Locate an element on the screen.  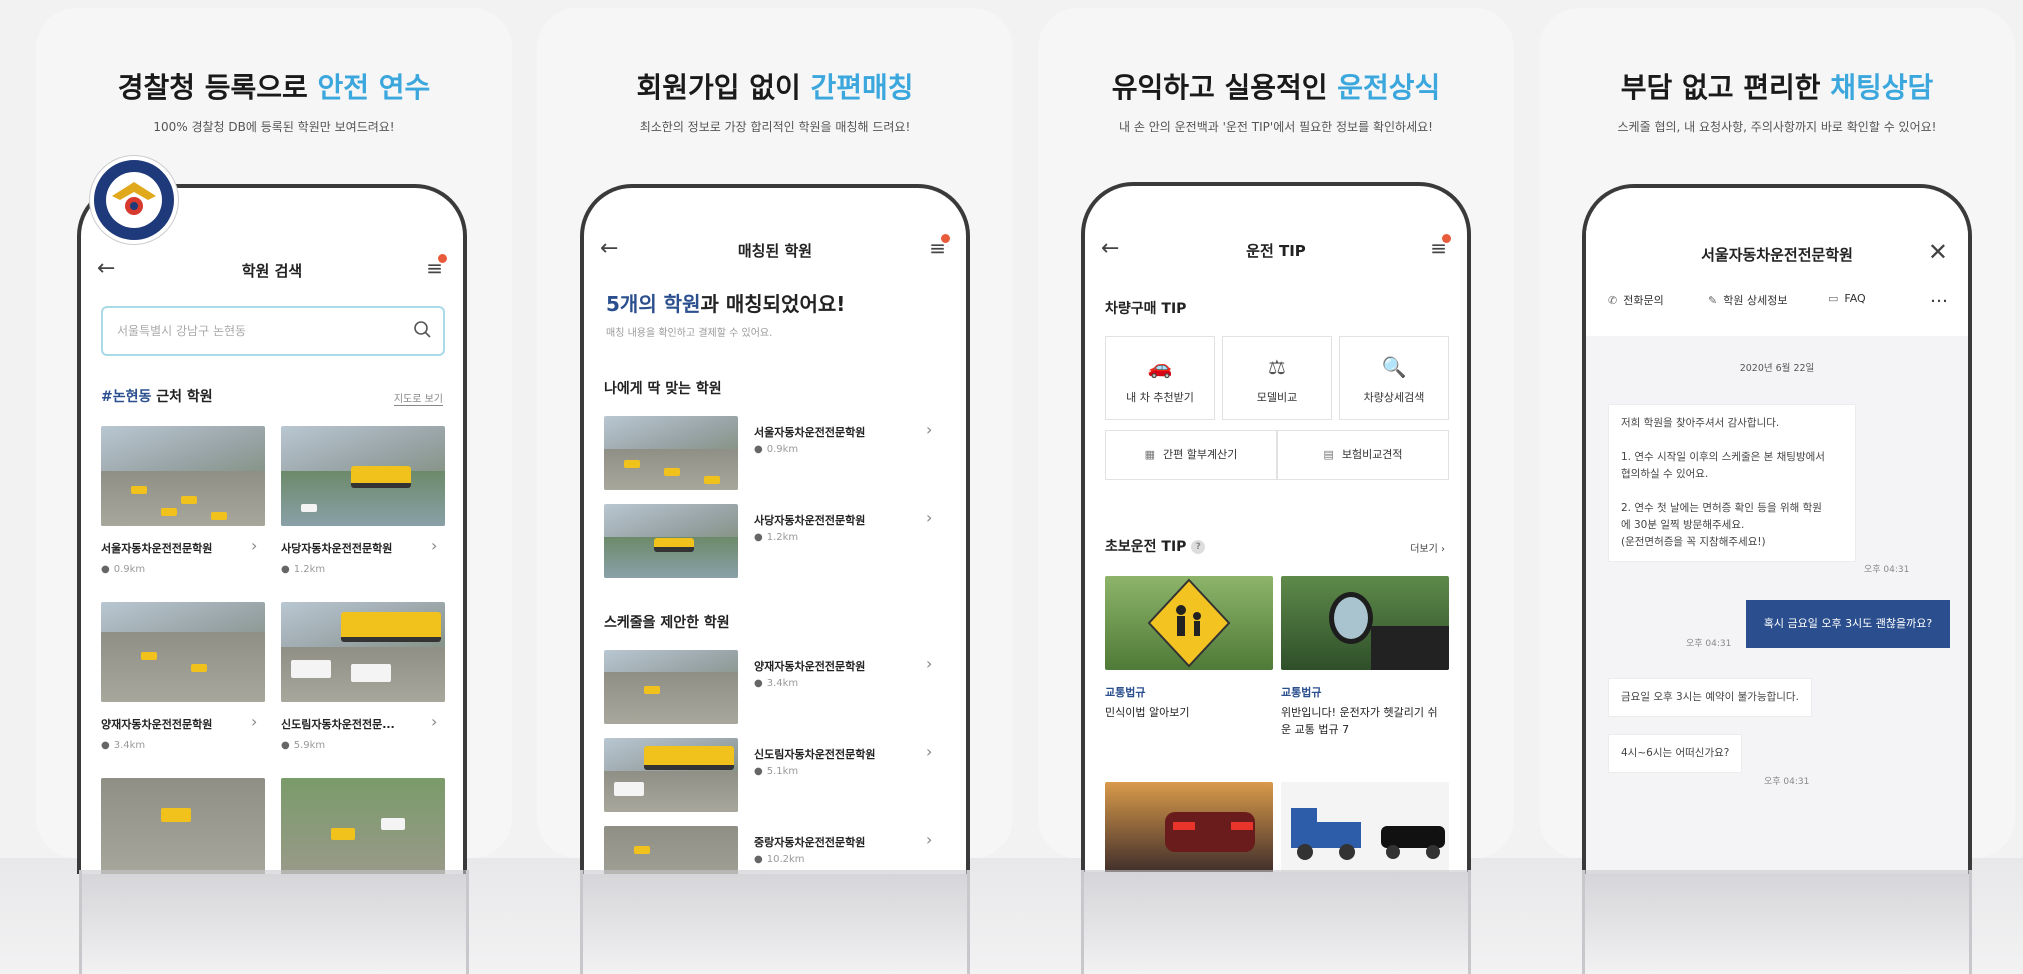
nav-bar: ← 매칭된 학원 ≡ is located at coordinates (775, 248).